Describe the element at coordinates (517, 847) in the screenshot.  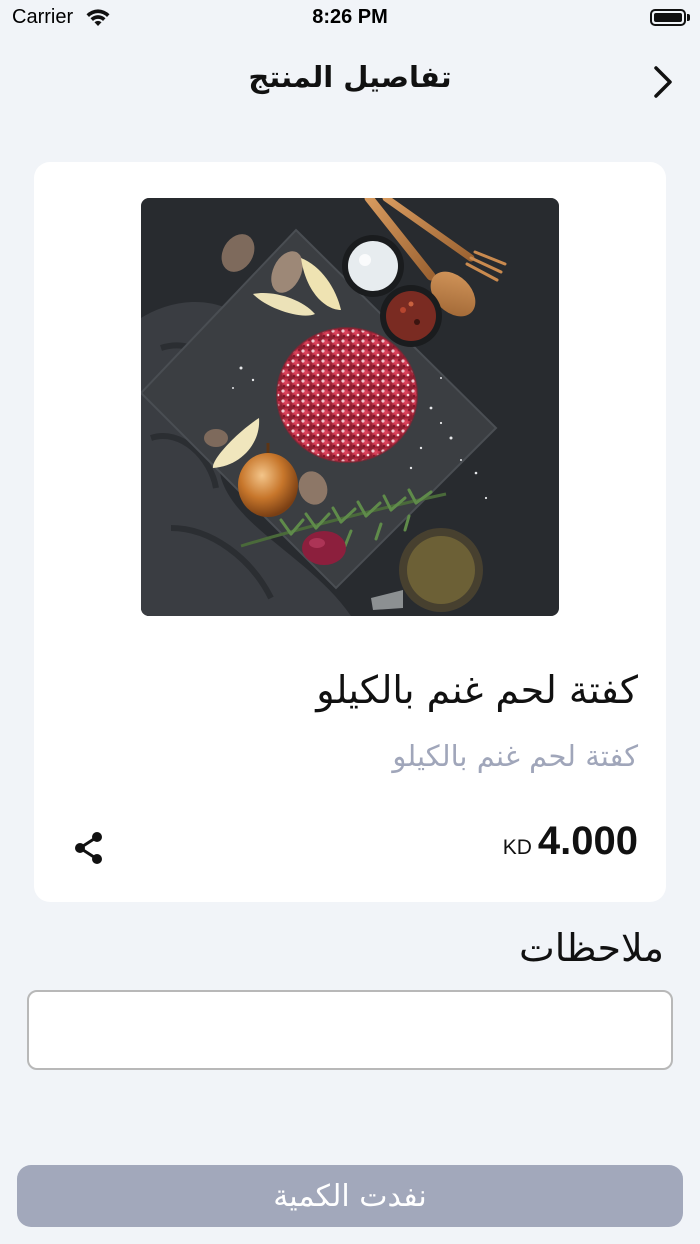
I see `price-currency: KD` at that location.